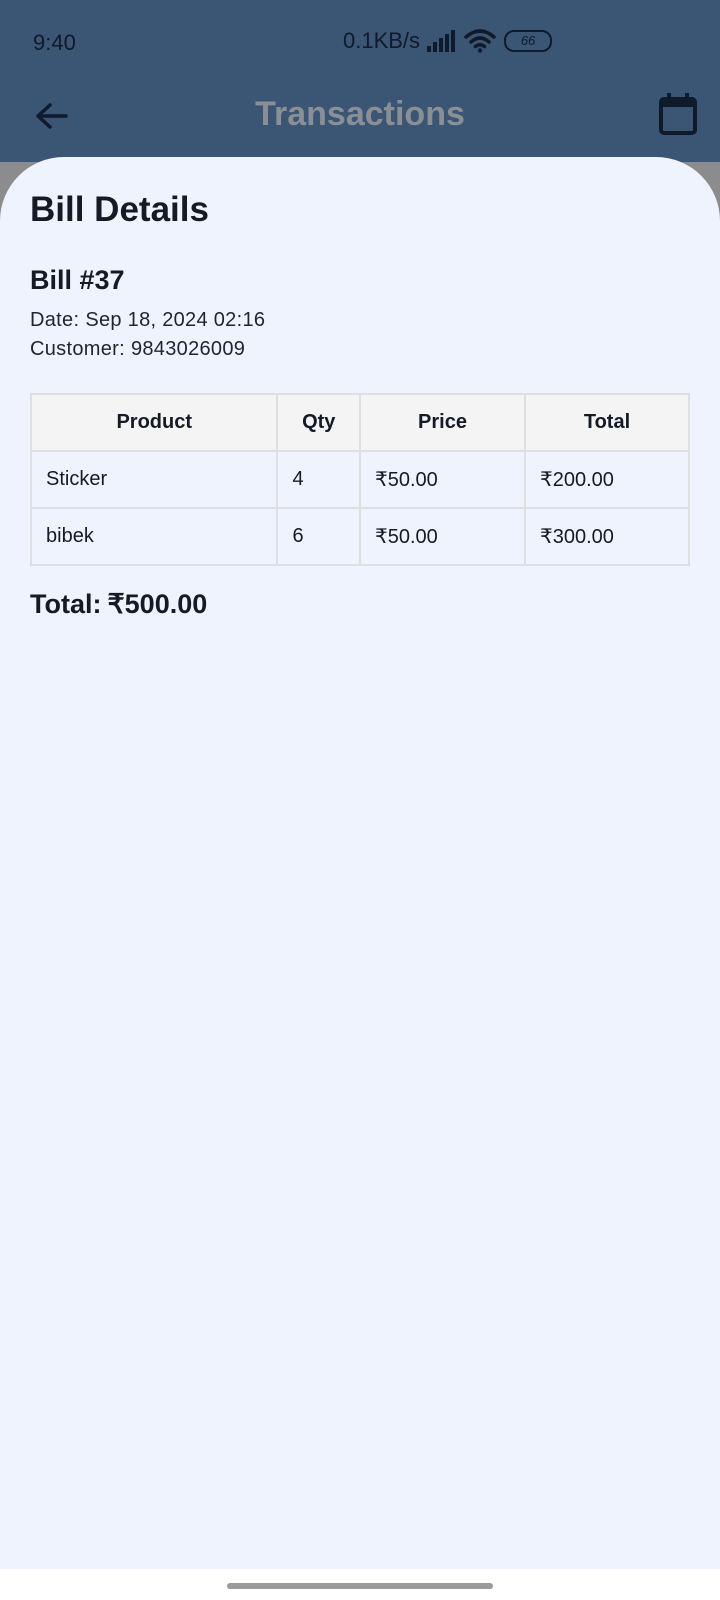 The height and width of the screenshot is (1600, 720). What do you see at coordinates (318, 536) in the screenshot?
I see `cell-qty: 6` at bounding box center [318, 536].